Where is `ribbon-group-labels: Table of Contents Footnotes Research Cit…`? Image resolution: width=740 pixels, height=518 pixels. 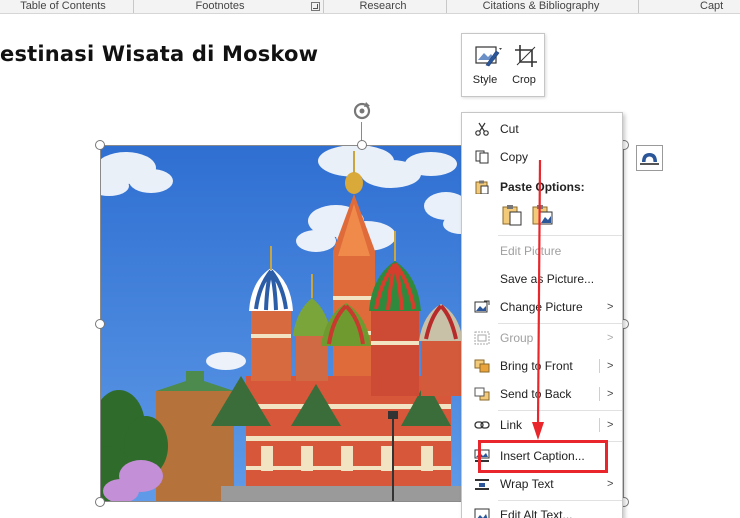
ribbon-group-labels: Table of Contents Footnotes Research Cit… is located at coordinates (370, 7).